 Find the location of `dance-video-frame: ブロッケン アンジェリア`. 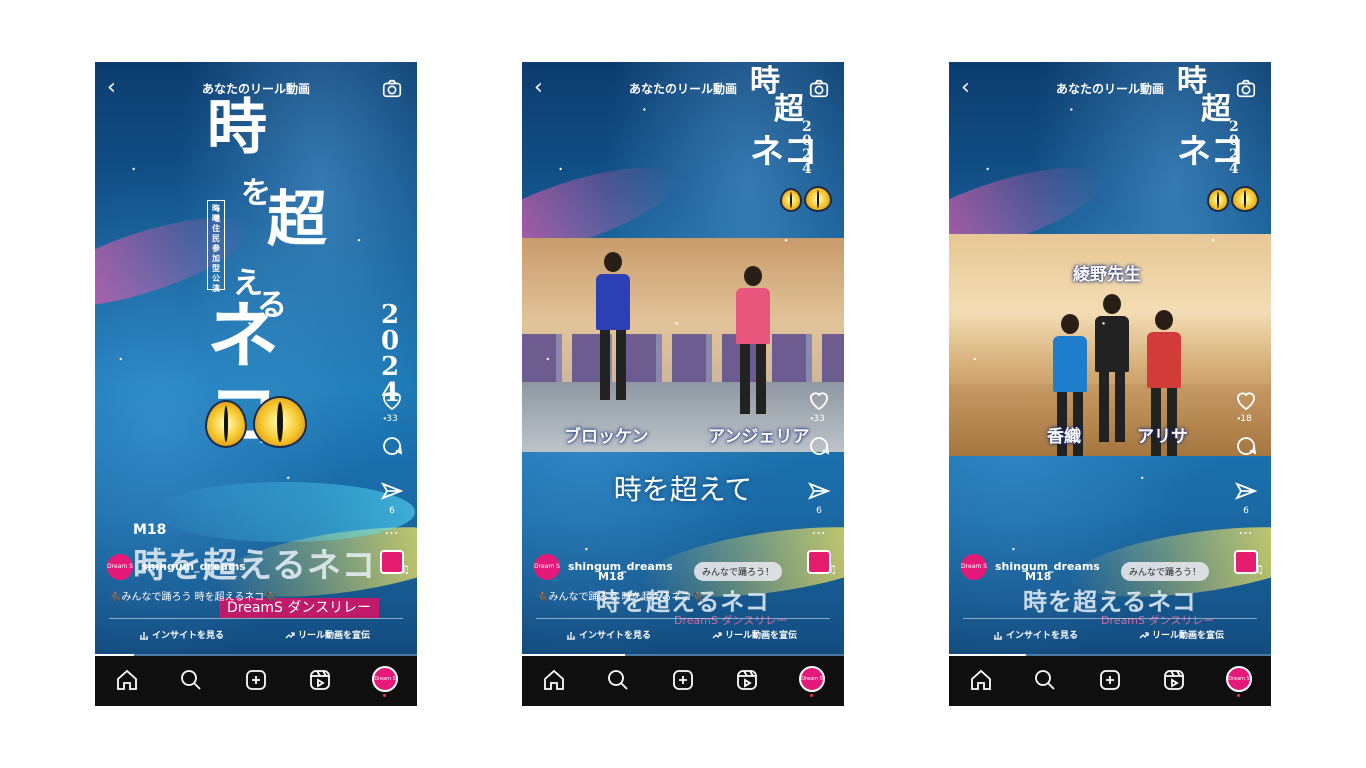

dance-video-frame: ブロッケン アンジェリア is located at coordinates (683, 345).